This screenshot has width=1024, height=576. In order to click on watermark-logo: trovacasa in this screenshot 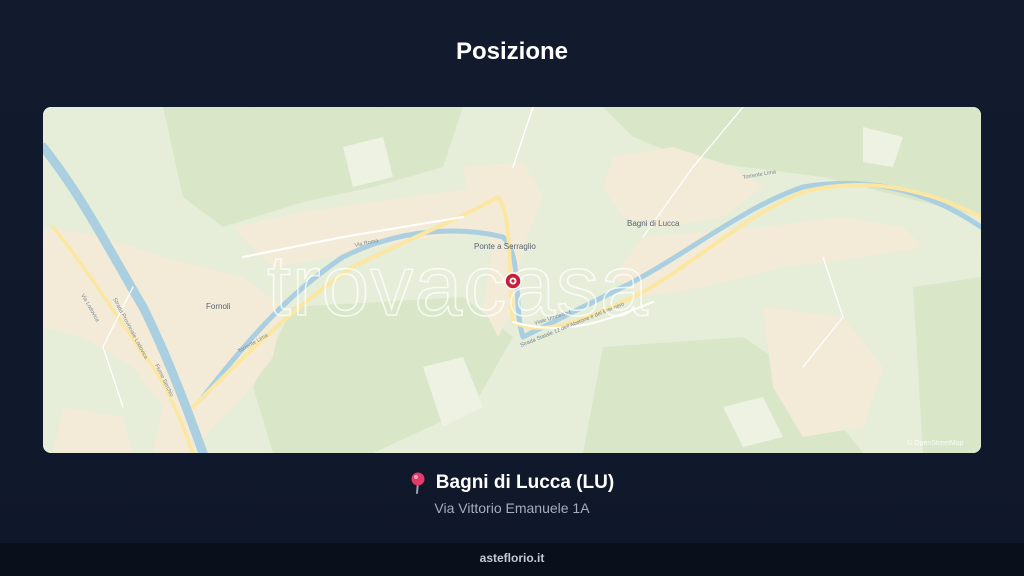, I will do `click(458, 286)`.